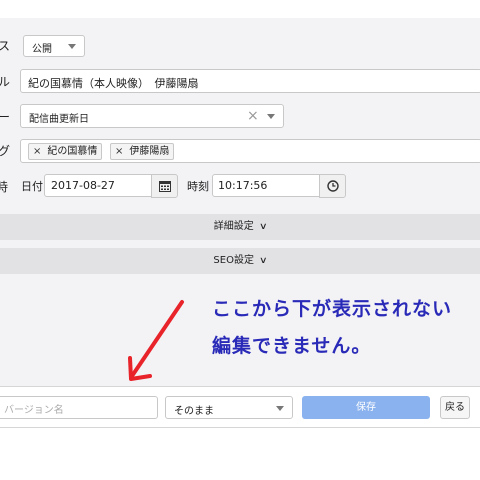  I want to click on tags-input: × 紀の国慕情 × 伊藤陽扇, so click(250, 151).